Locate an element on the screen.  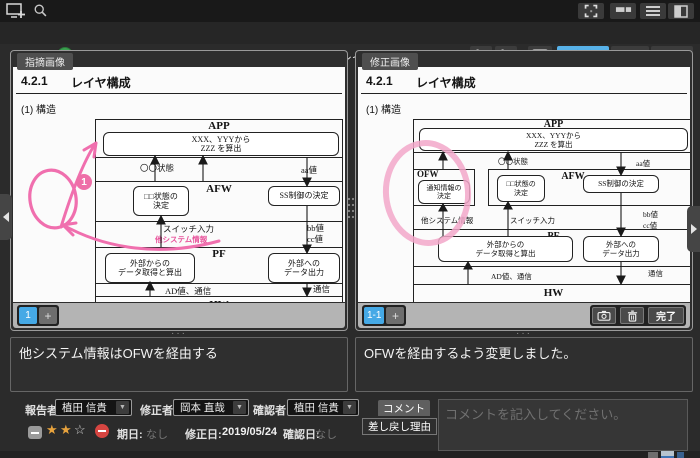
tab-reject-reason: 差し戻し理由 is located at coordinates (399, 426).